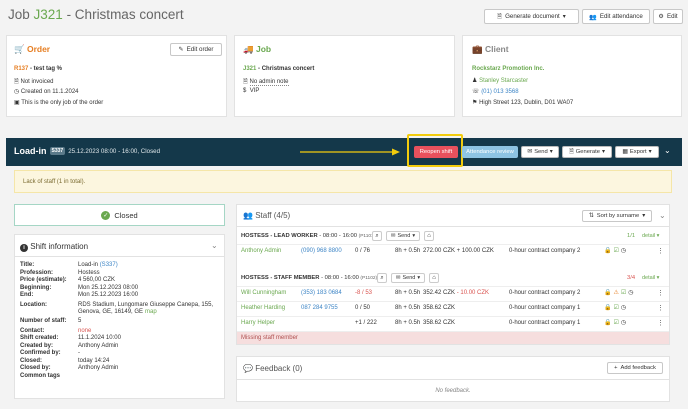 This screenshot has width=688, height=409. Describe the element at coordinates (508, 69) in the screenshot. I see `client-company-link: Rockstarz Promotion Inc.` at that location.